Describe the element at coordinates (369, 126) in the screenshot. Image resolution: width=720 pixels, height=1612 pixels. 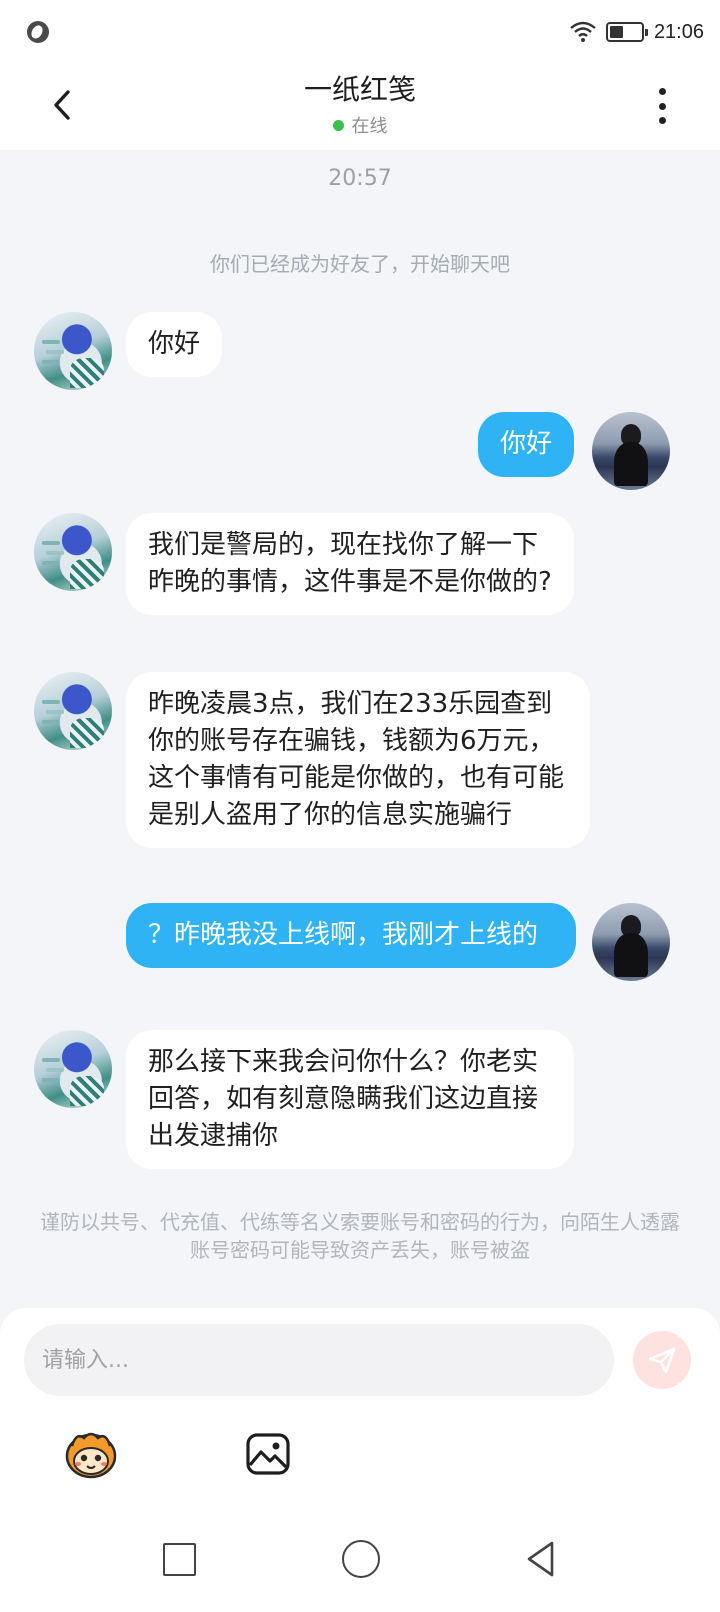
I see `online-label: 在线` at that location.